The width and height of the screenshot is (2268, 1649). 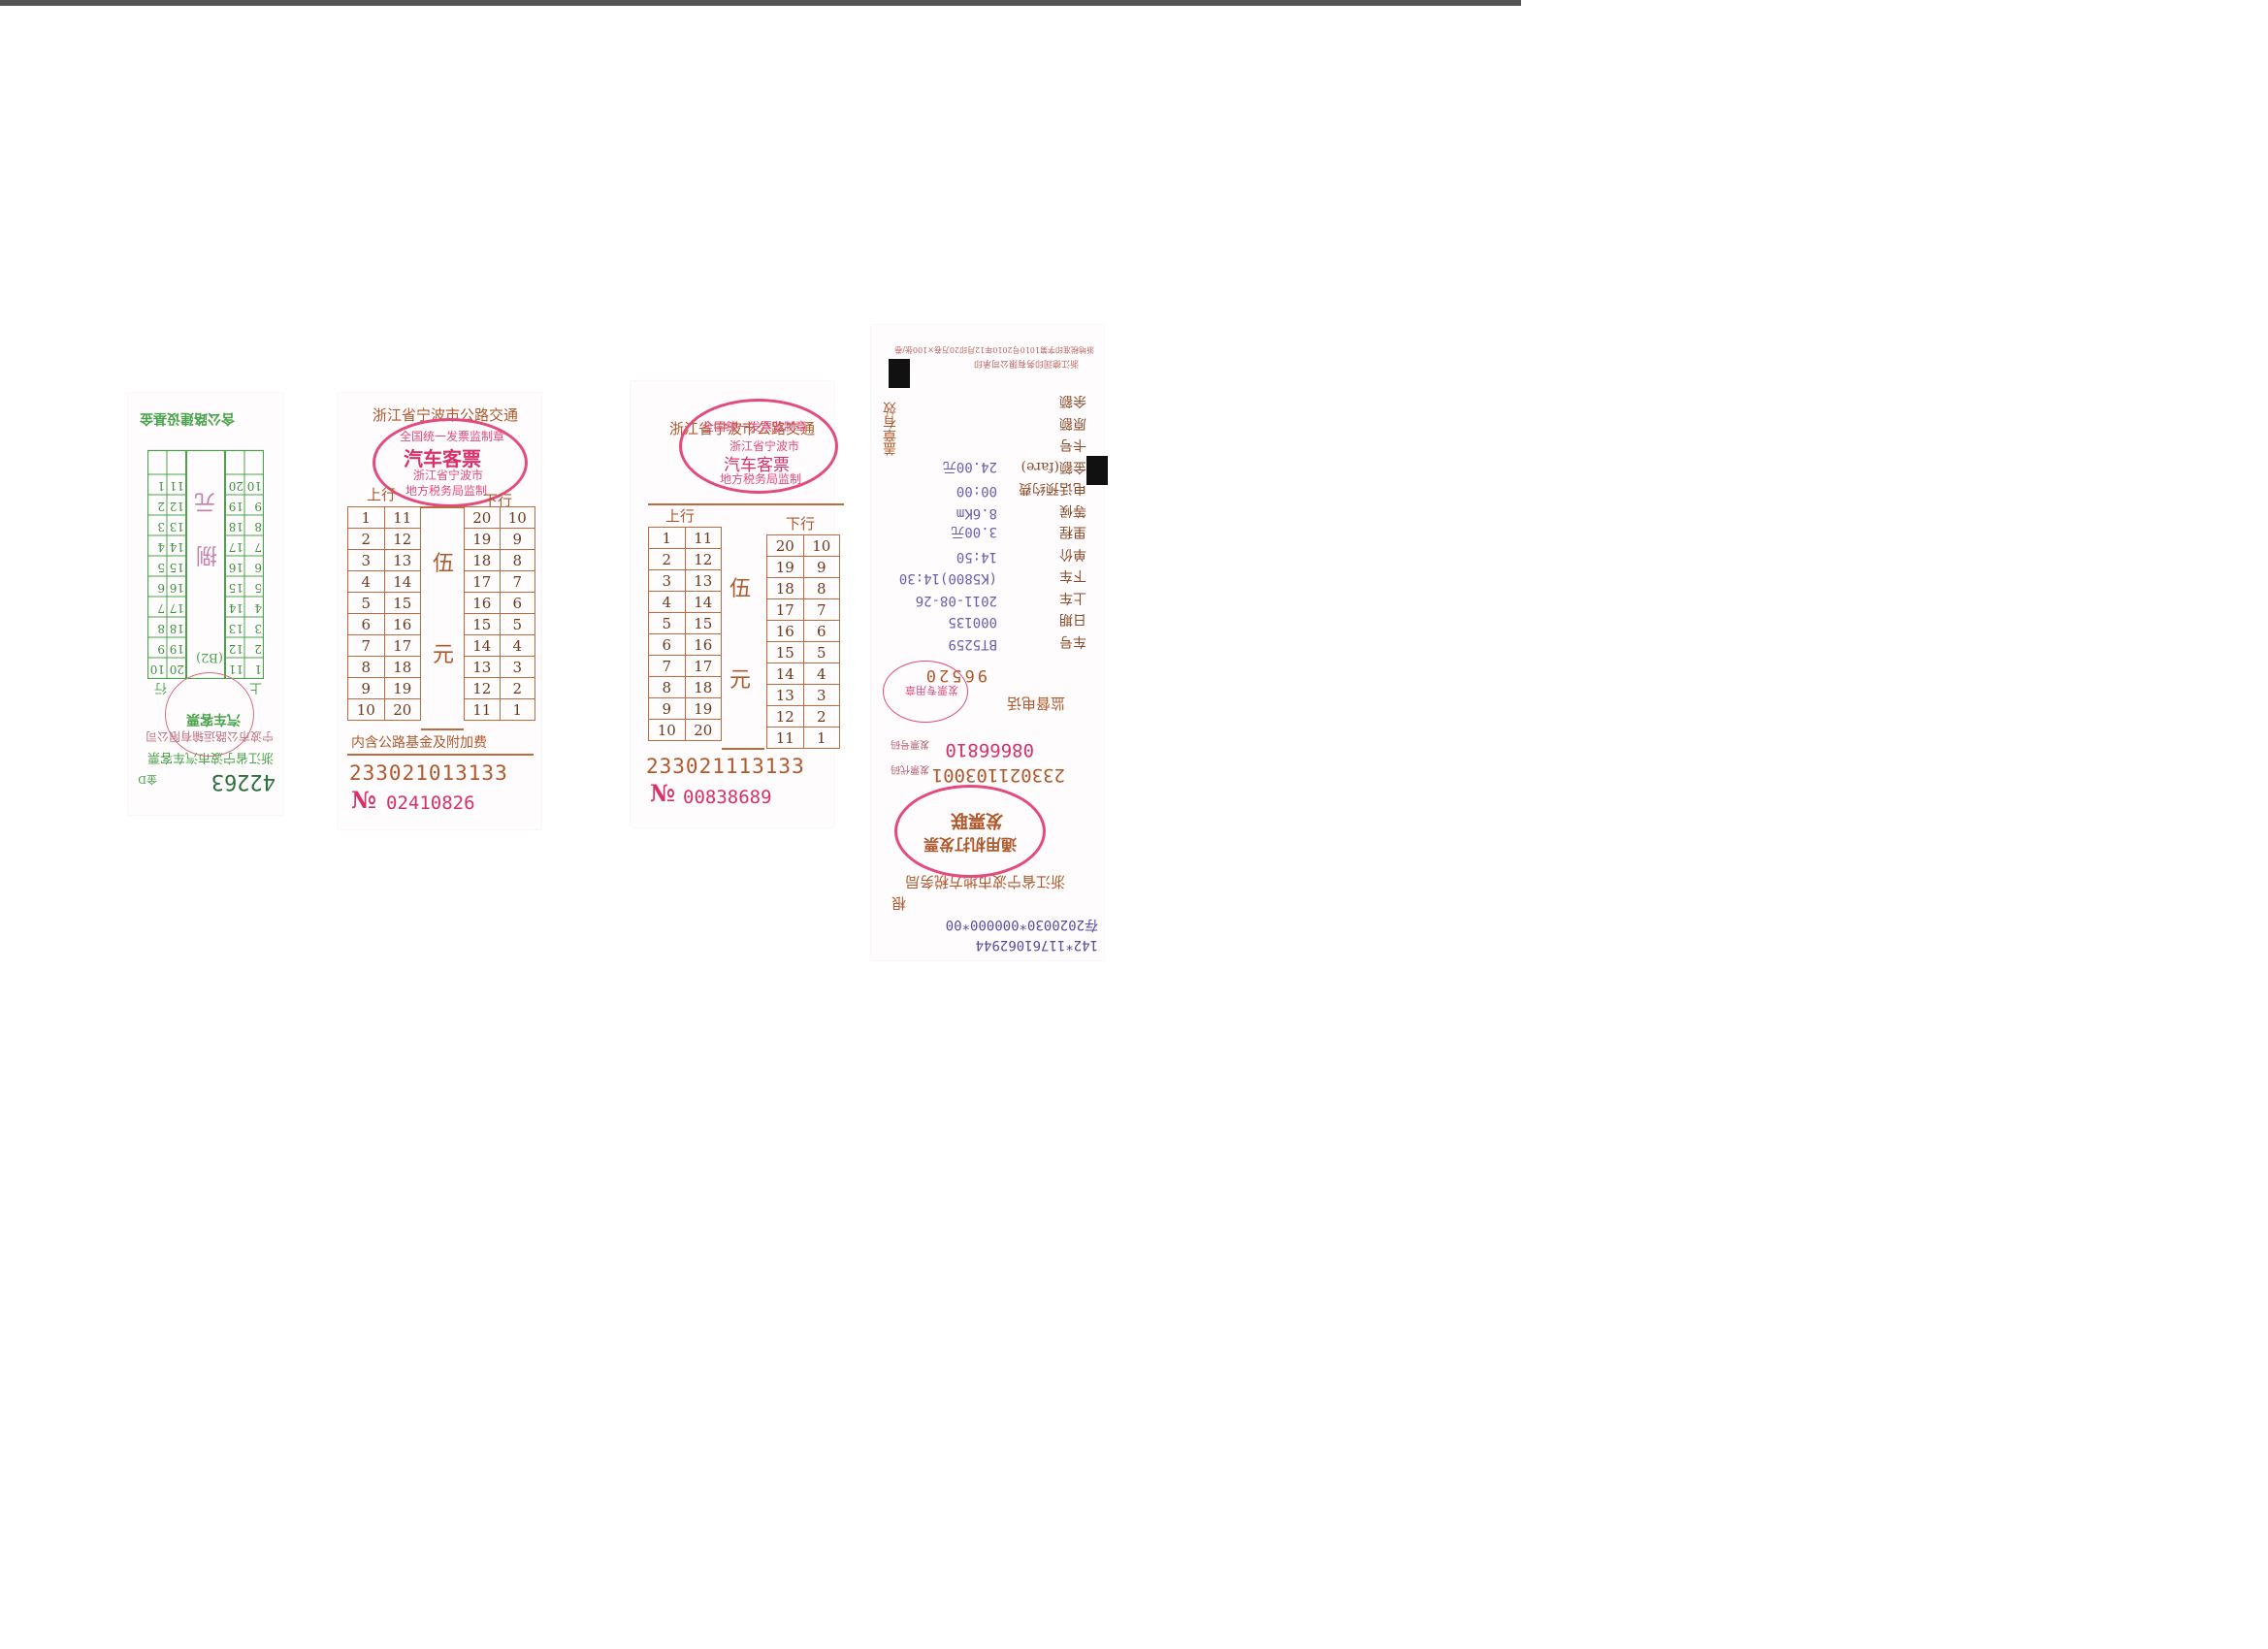 I want to click on grid-row: 17 7, so click(x=499, y=581).